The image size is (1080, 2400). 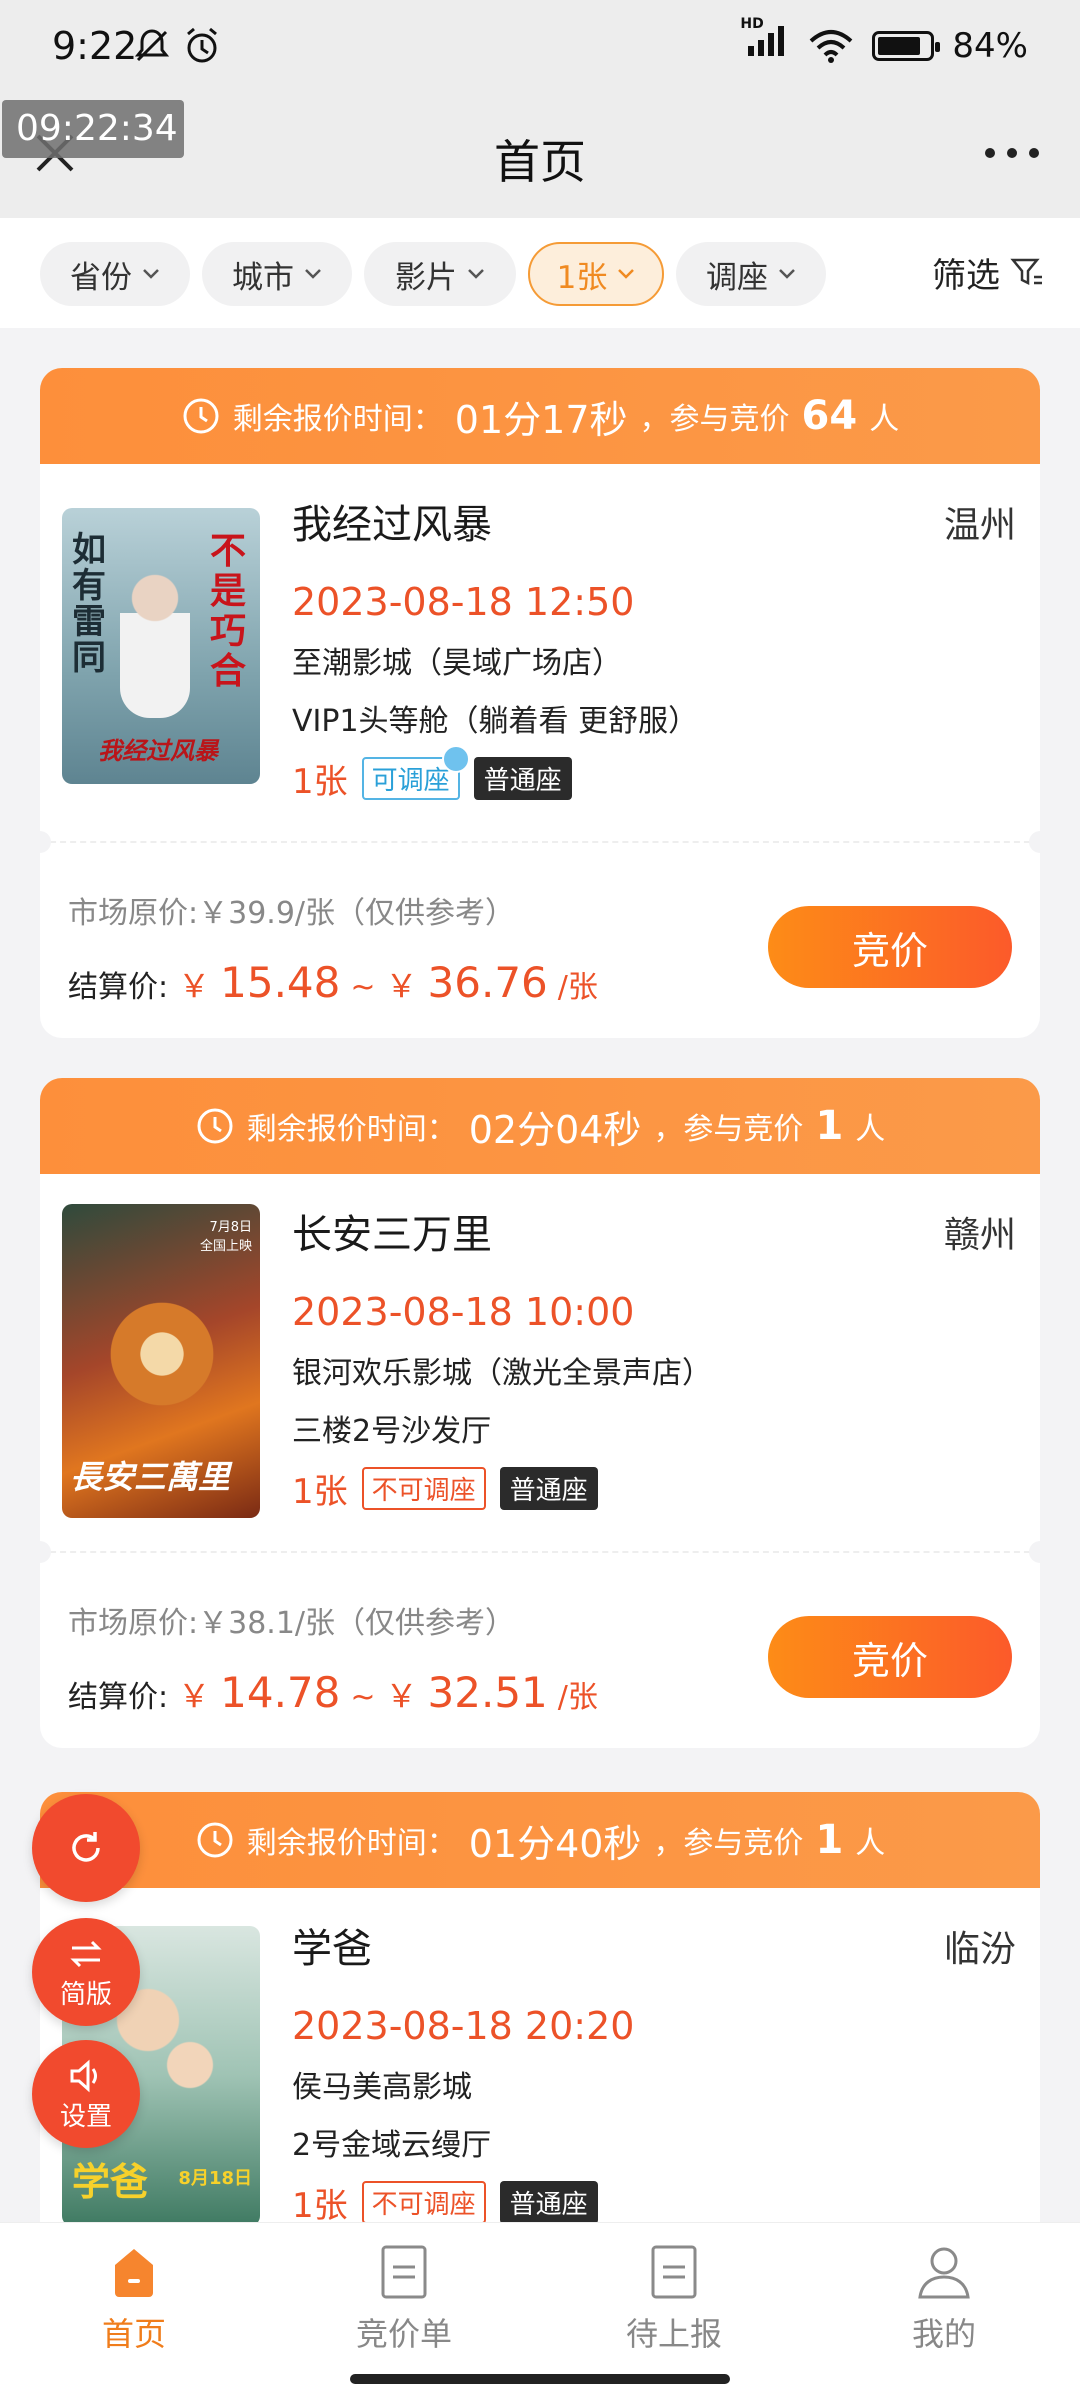 I want to click on filter-button: 筛选, so click(x=988, y=272).